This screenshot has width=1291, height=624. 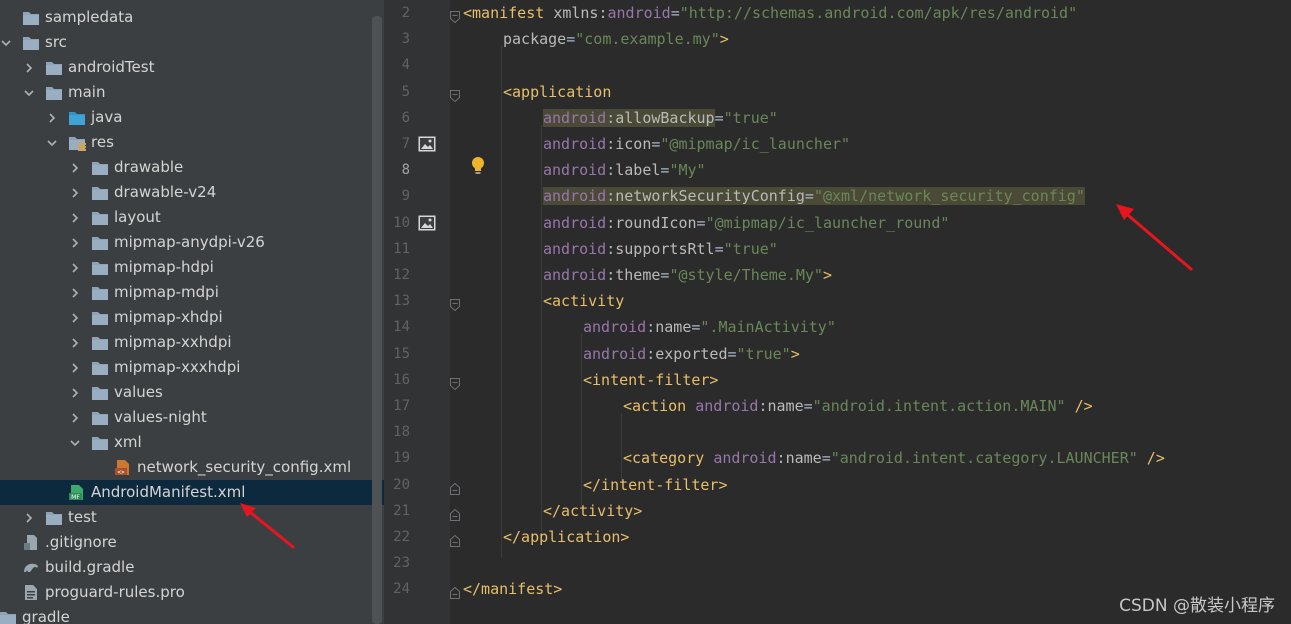 I want to click on tree-item-drawable-v24: drawable-v24, so click(x=192, y=192).